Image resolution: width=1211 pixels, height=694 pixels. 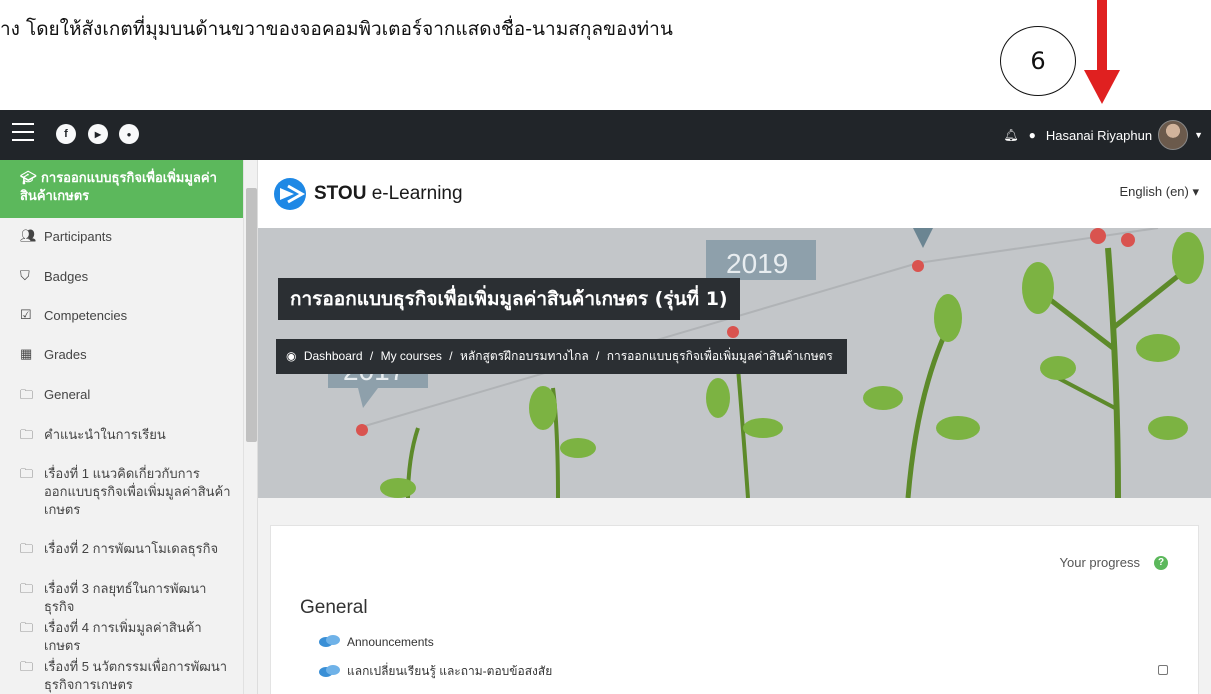 I want to click on scrollbar-thumb, so click(x=251, y=315).